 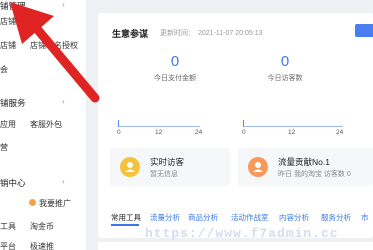 What do you see at coordinates (4, 147) in the screenshot?
I see `sidebar-item: 营` at bounding box center [4, 147].